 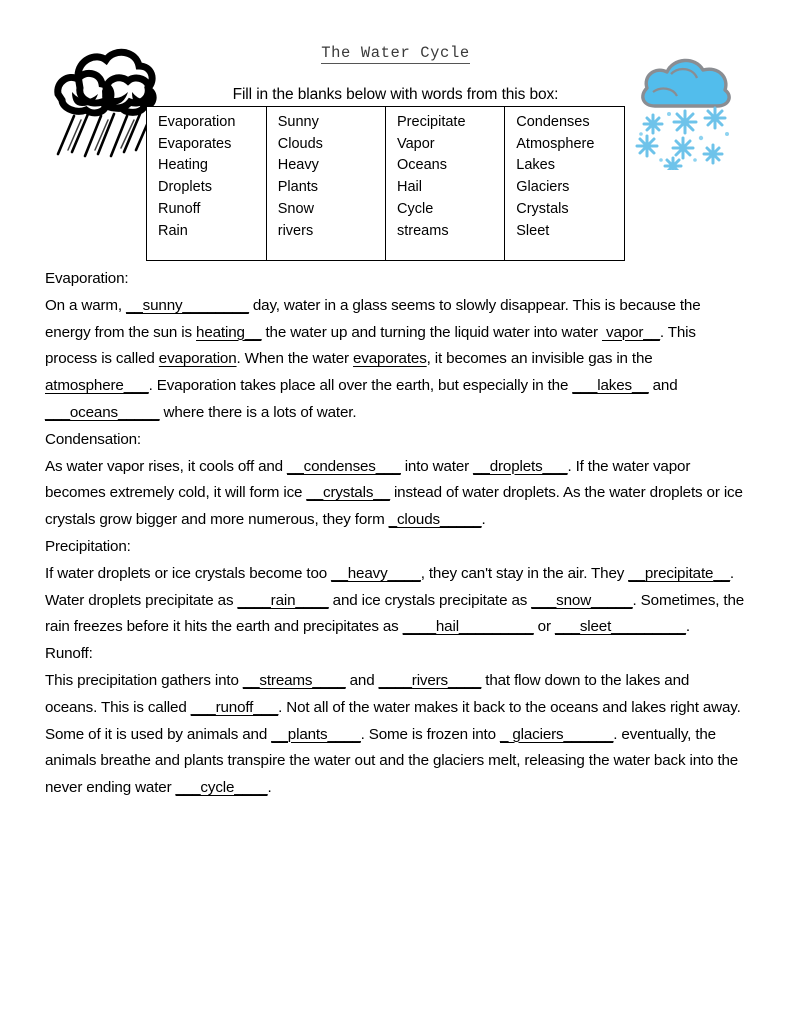 What do you see at coordinates (88, 546) in the screenshot?
I see `section-heading-precipitation: Precipitation:` at bounding box center [88, 546].